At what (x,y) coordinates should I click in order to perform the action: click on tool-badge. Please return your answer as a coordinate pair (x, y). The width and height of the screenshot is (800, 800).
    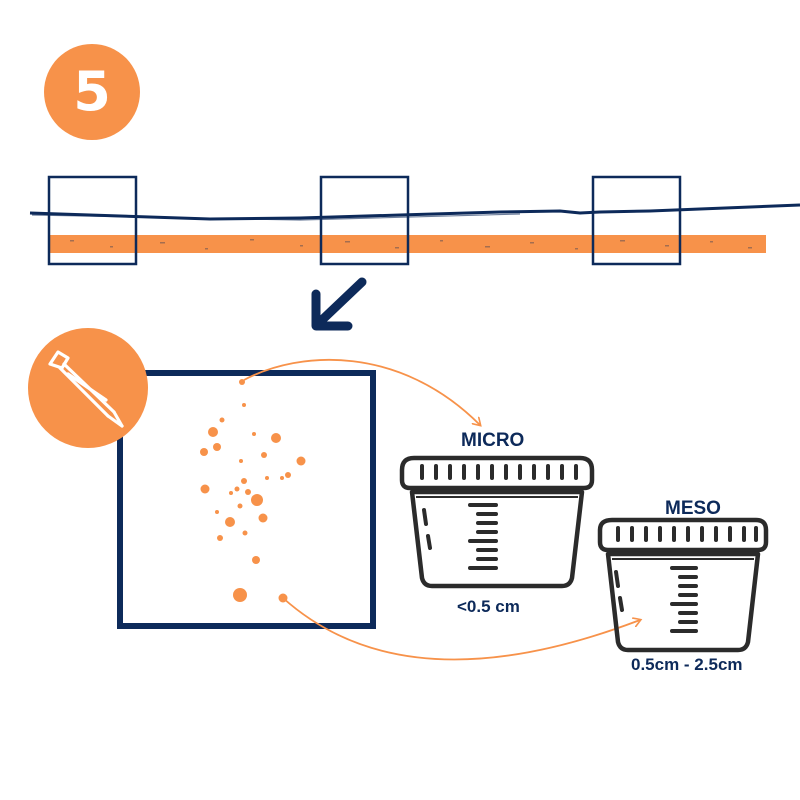
    Looking at the image, I should click on (88, 388).